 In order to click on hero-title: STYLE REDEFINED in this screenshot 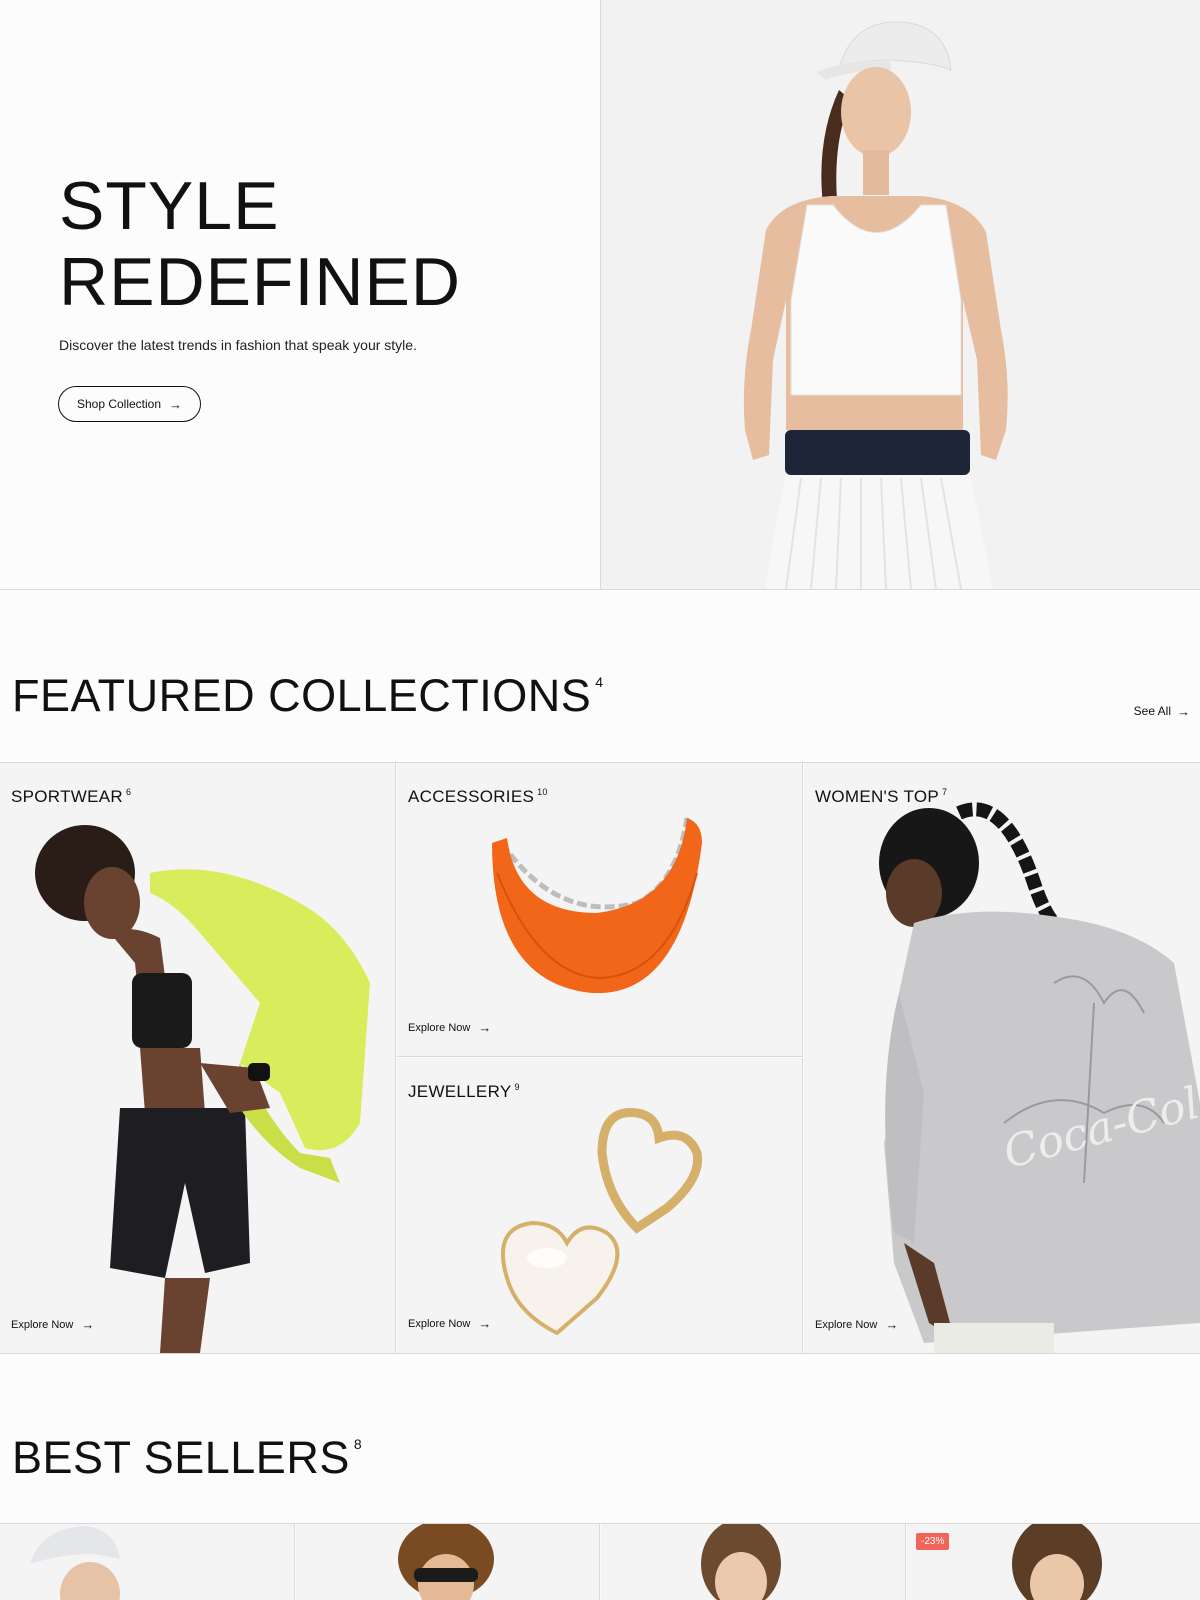, I will do `click(260, 244)`.